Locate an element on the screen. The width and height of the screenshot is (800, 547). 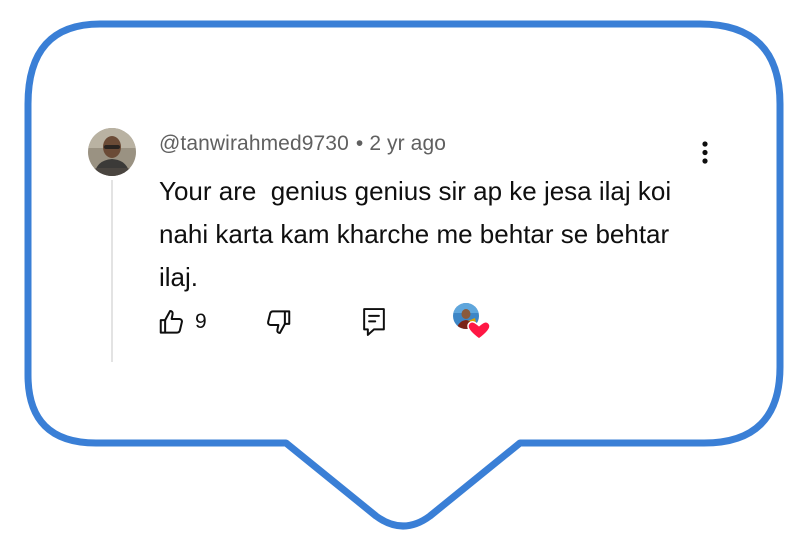
more-vertical-icon is located at coordinates (705, 152).